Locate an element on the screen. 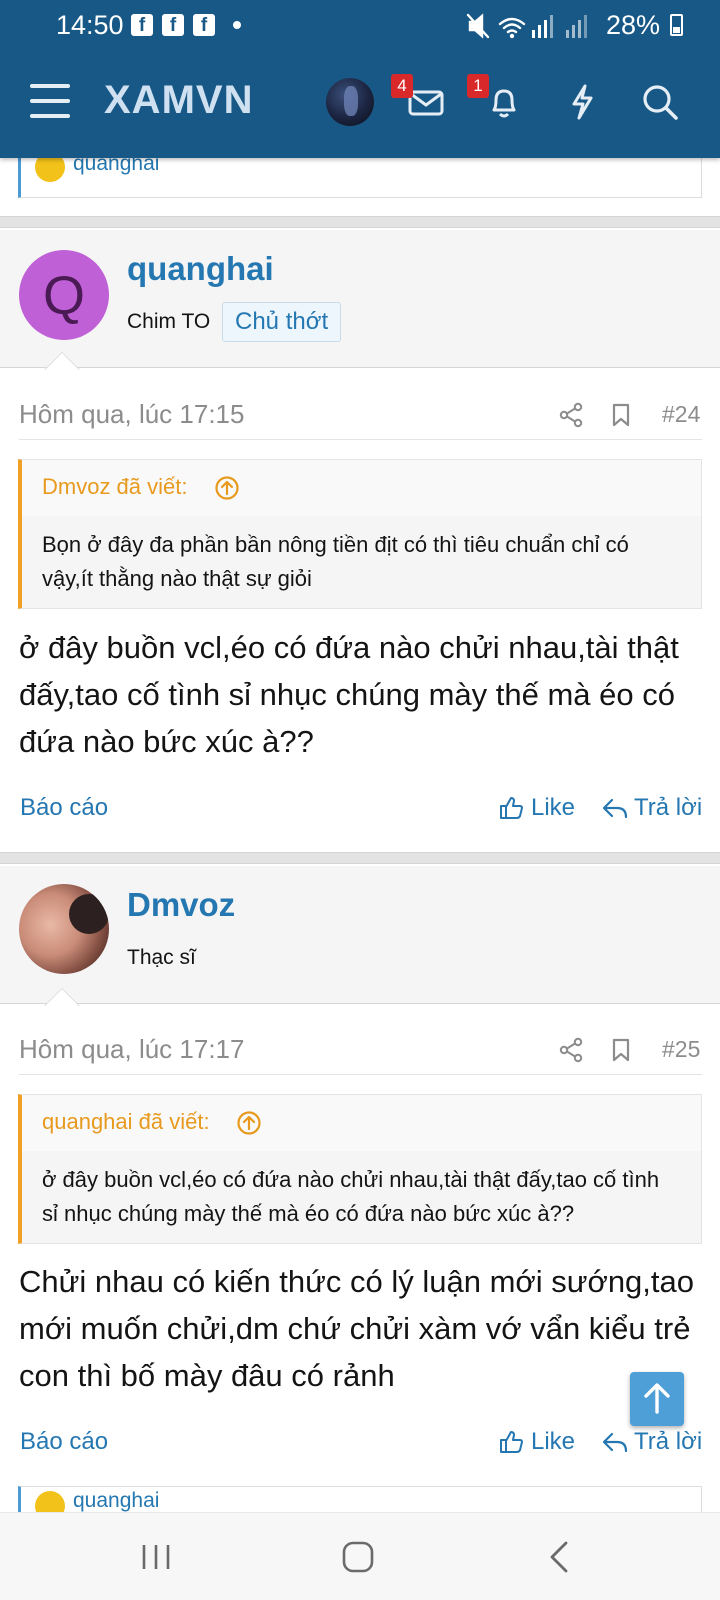 This screenshot has height=1600, width=720. quote-author: quanghai đã viết: is located at coordinates (126, 1122).